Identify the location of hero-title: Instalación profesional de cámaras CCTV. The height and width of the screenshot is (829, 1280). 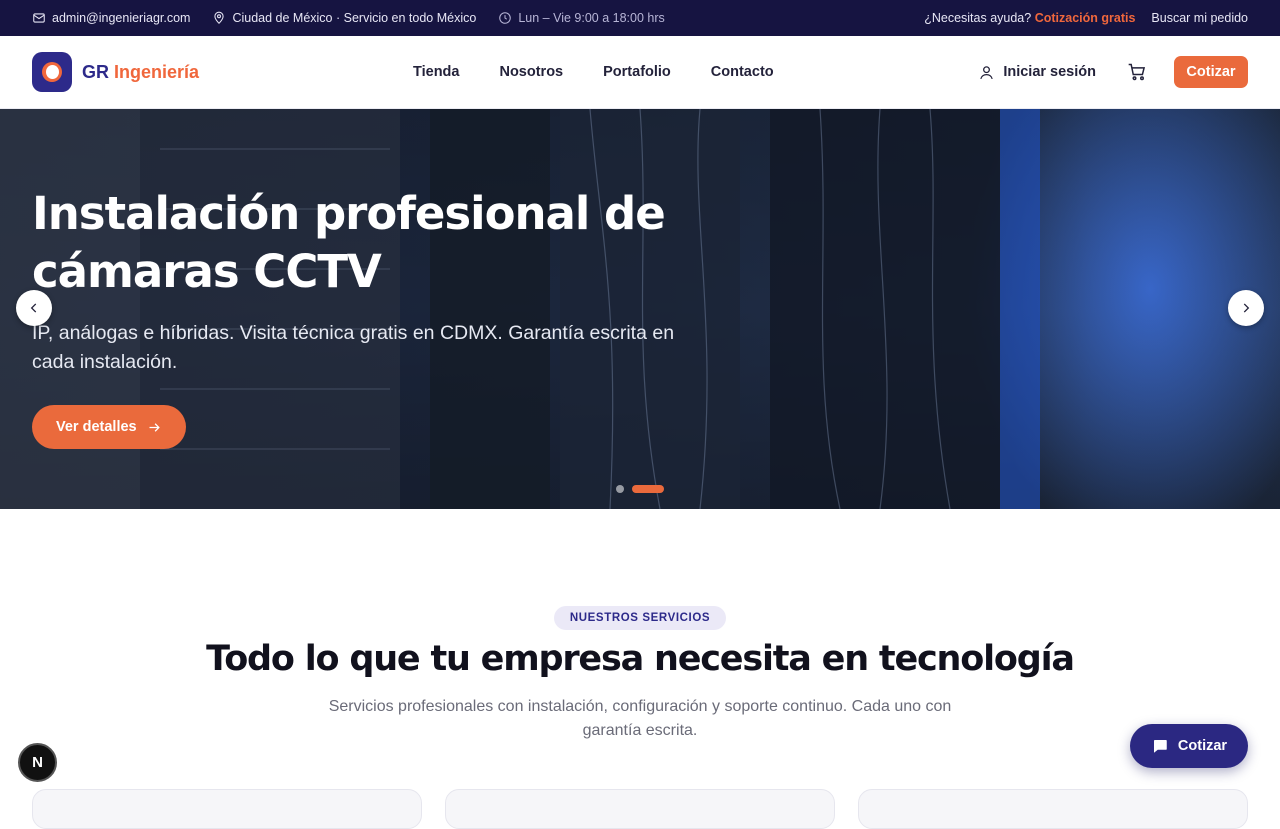
(349, 242).